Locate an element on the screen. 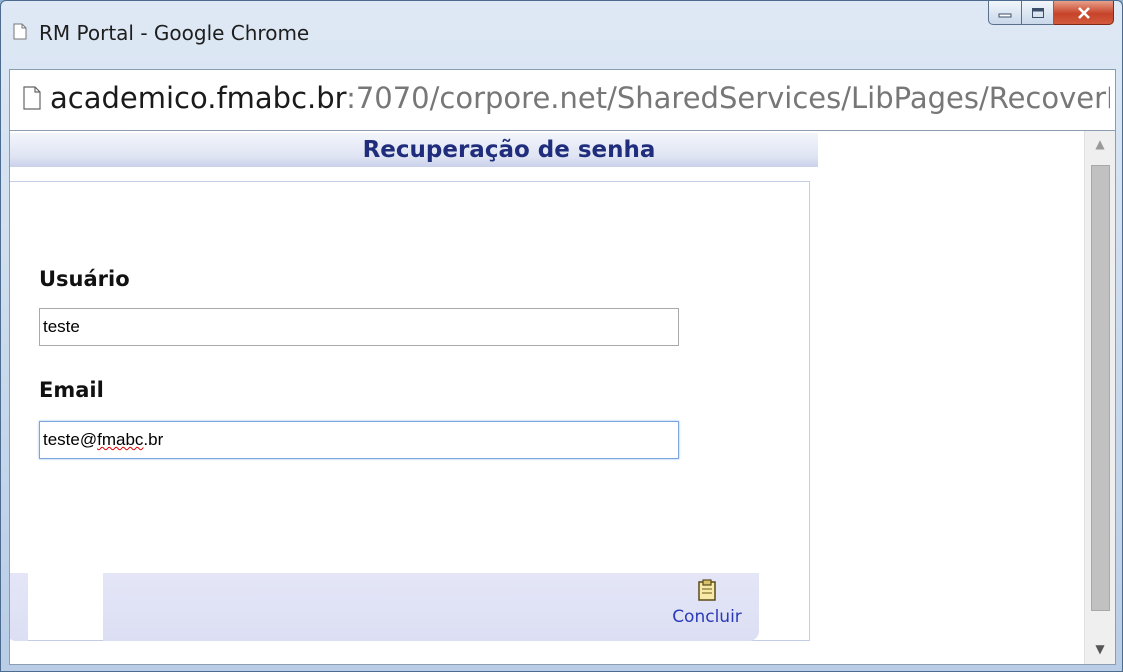 The height and width of the screenshot is (672, 1123). page-title: Recuperação de senha is located at coordinates (509, 150).